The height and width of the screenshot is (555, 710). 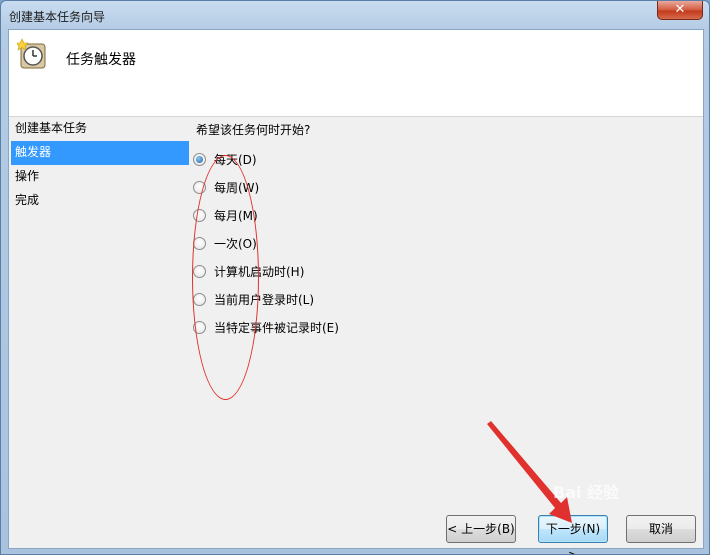 I want to click on annotation-arrow, so click(x=529, y=472).